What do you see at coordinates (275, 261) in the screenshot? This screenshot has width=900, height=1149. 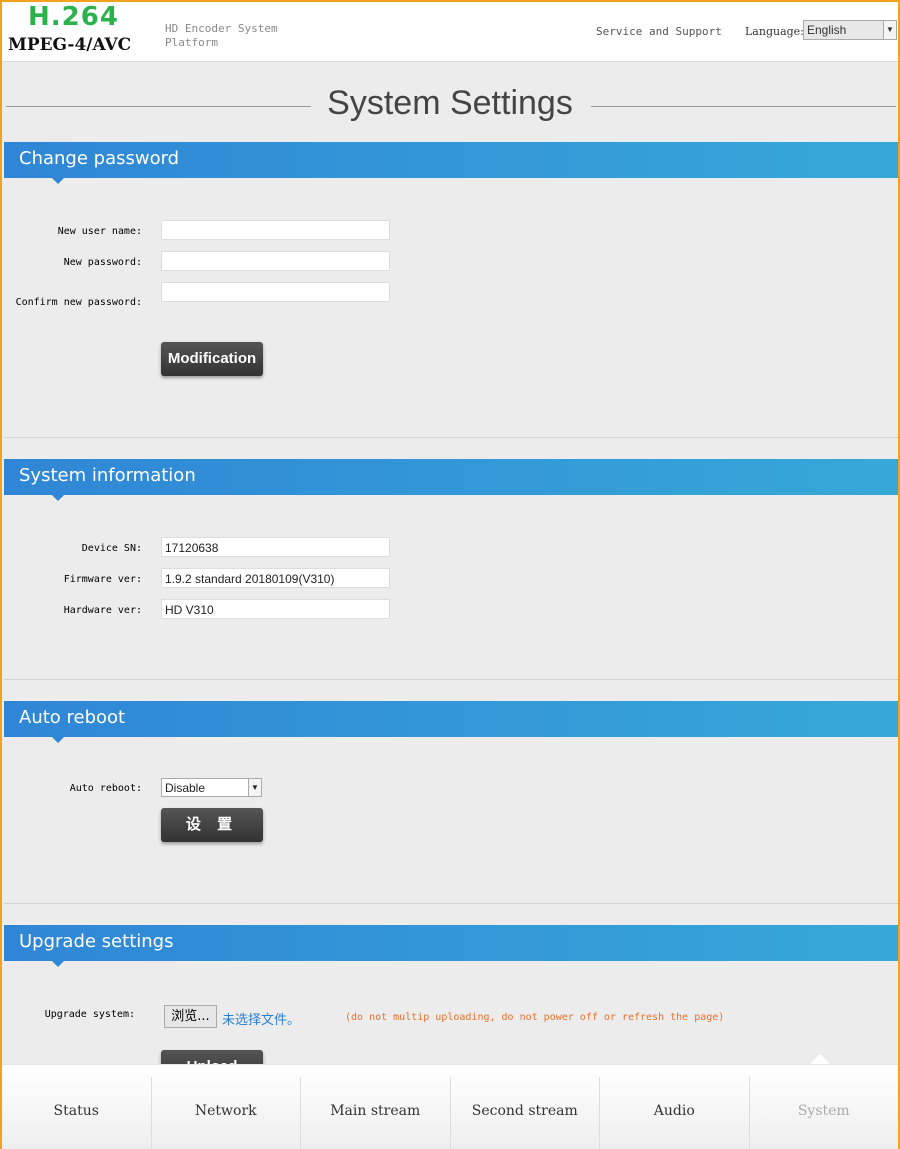 I see `new-password-input` at bounding box center [275, 261].